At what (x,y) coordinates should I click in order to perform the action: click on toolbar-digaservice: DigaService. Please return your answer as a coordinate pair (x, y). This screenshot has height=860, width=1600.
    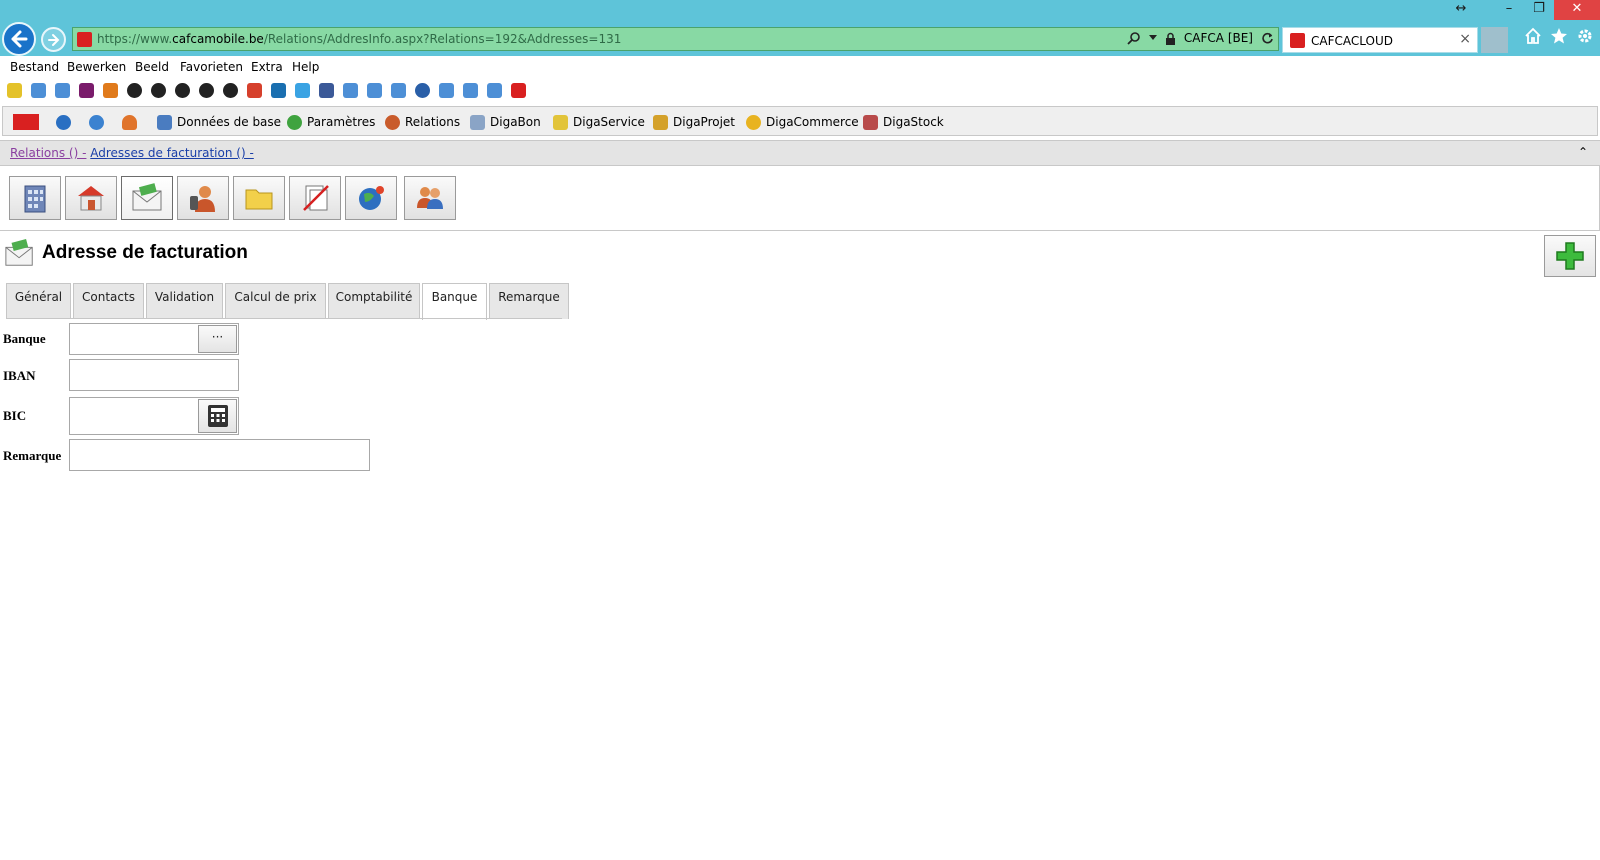
    Looking at the image, I should click on (599, 122).